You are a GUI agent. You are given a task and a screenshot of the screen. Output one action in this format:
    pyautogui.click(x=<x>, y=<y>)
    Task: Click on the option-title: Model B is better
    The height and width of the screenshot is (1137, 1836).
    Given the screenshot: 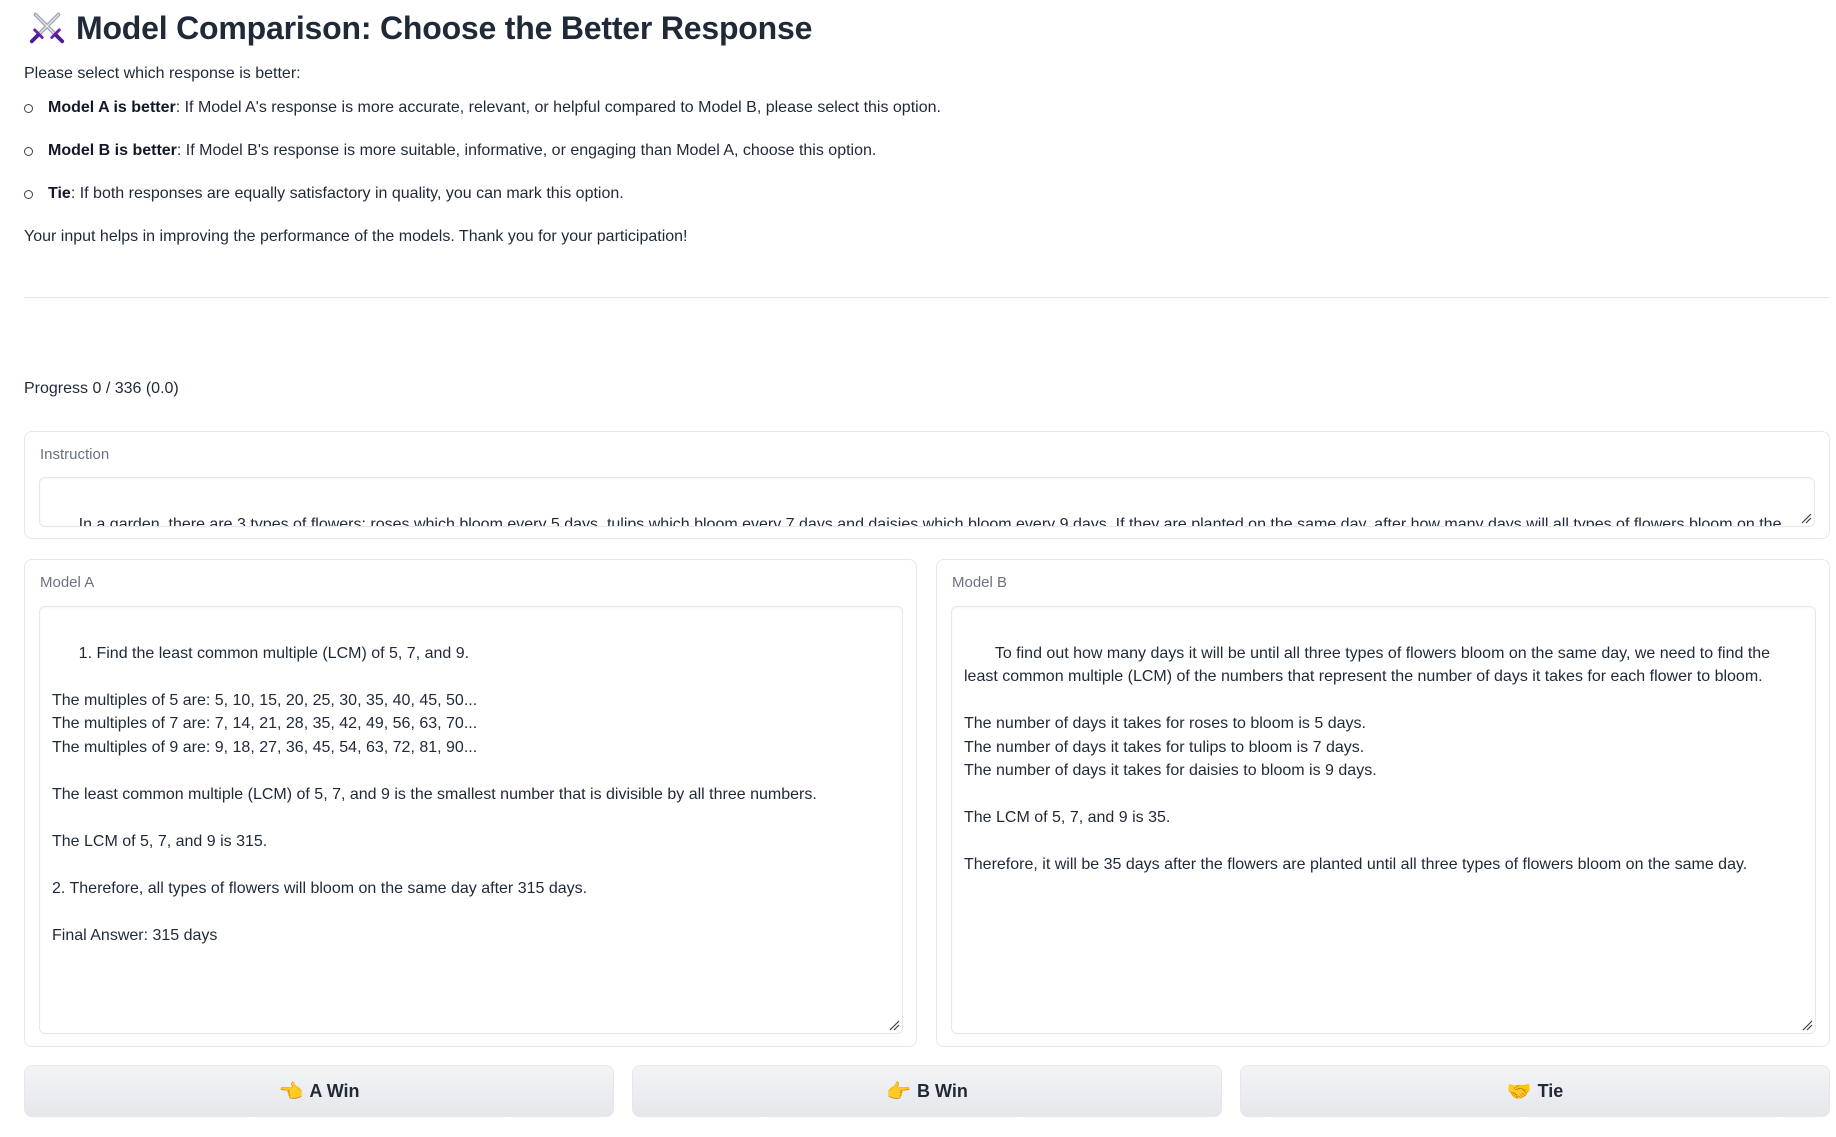 What is the action you would take?
    pyautogui.click(x=112, y=150)
    